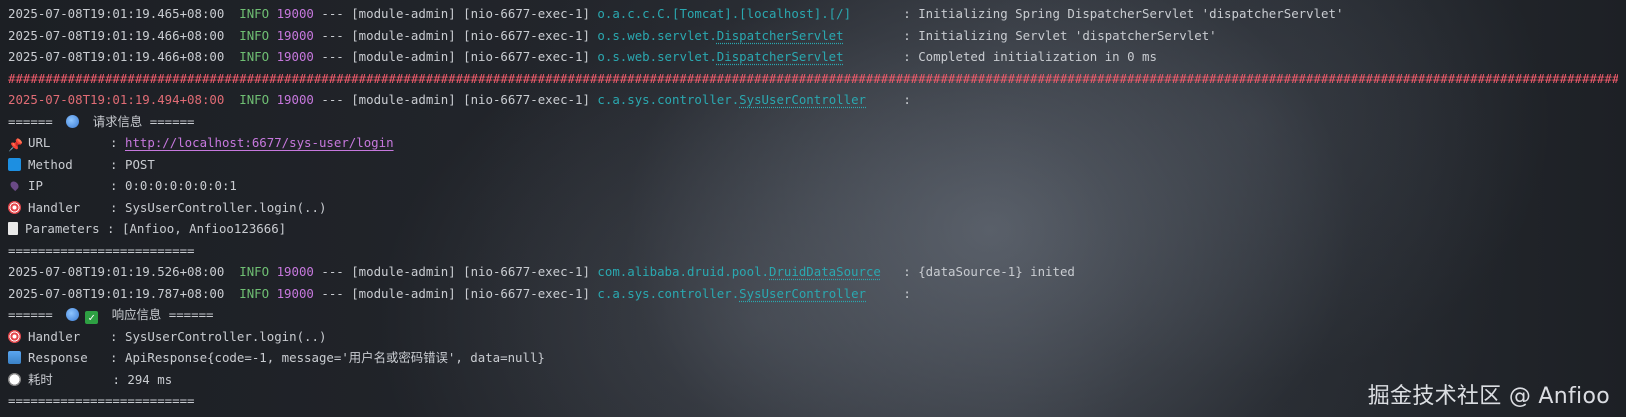 Image resolution: width=1626 pixels, height=417 pixels. I want to click on request-ip-value: 0:0:0:0:0:0:0:1, so click(181, 185).